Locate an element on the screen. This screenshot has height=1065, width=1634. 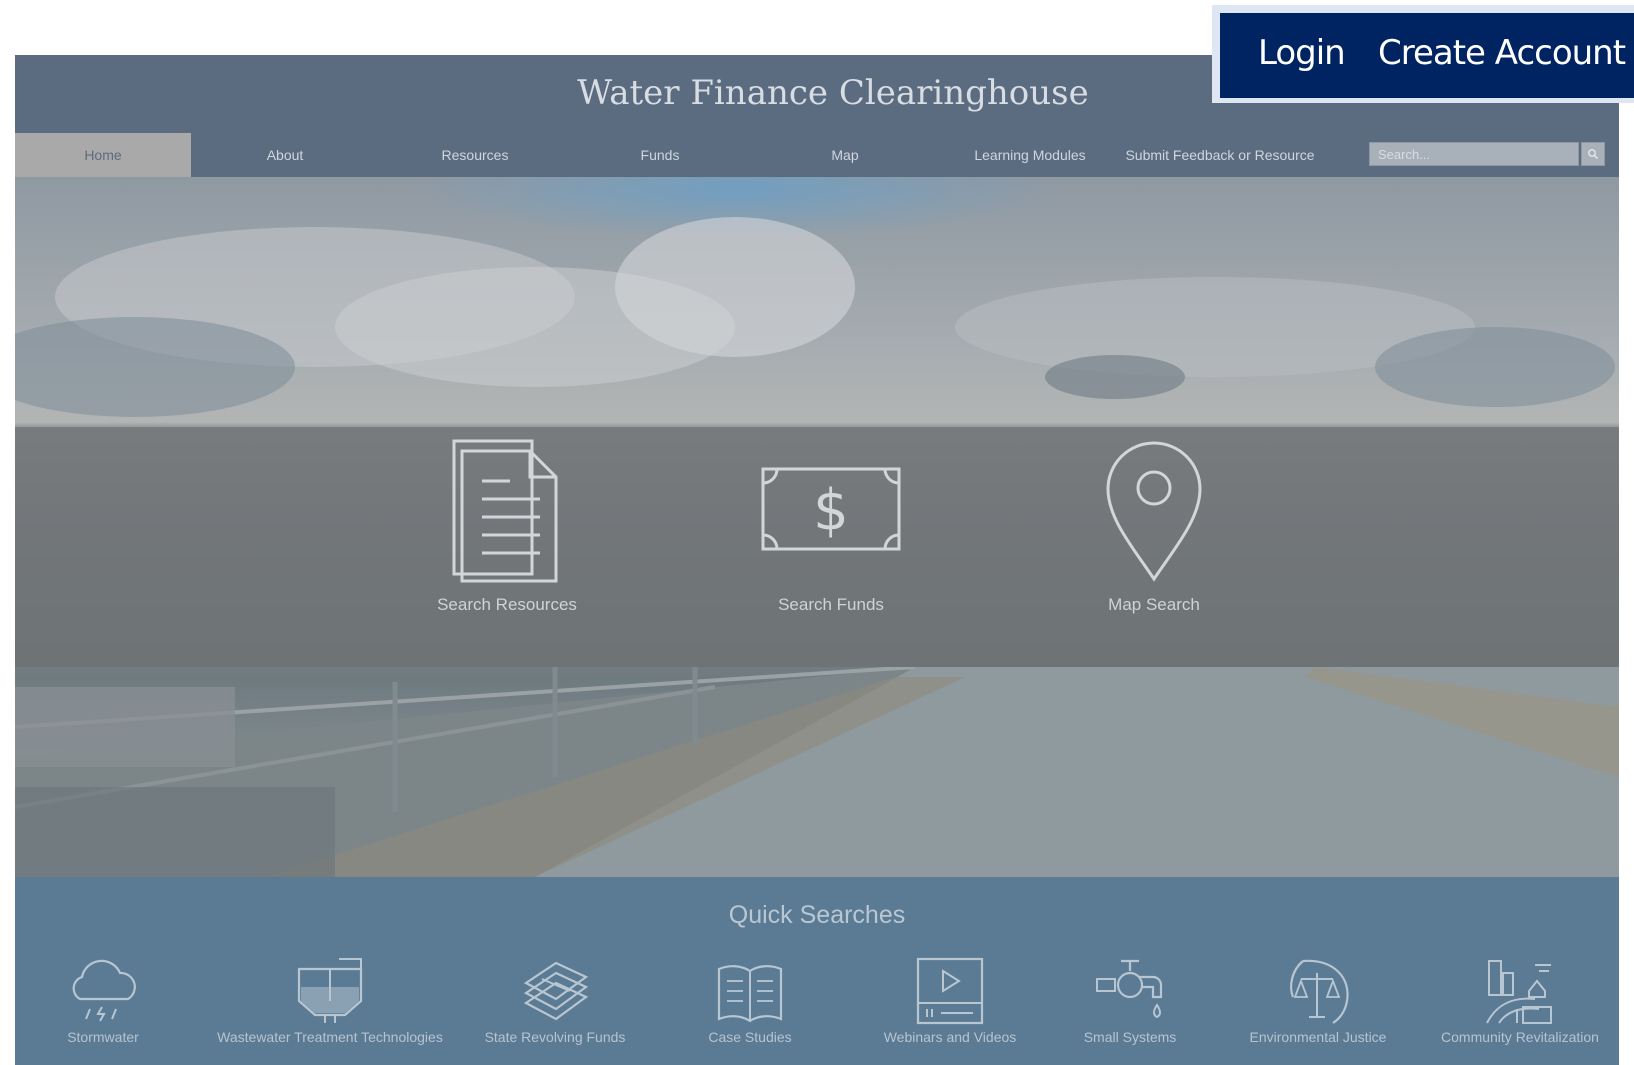
dollar-bill-icon: $ is located at coordinates (831, 509).